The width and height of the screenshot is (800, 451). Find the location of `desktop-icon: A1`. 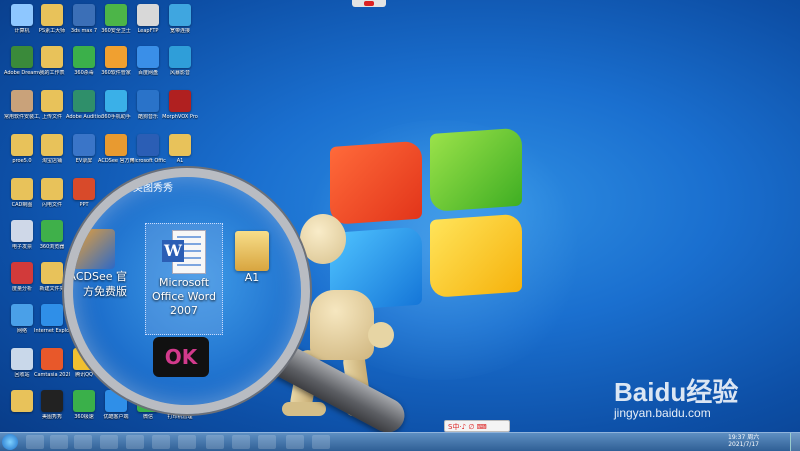

desktop-icon: A1 is located at coordinates (180, 149).